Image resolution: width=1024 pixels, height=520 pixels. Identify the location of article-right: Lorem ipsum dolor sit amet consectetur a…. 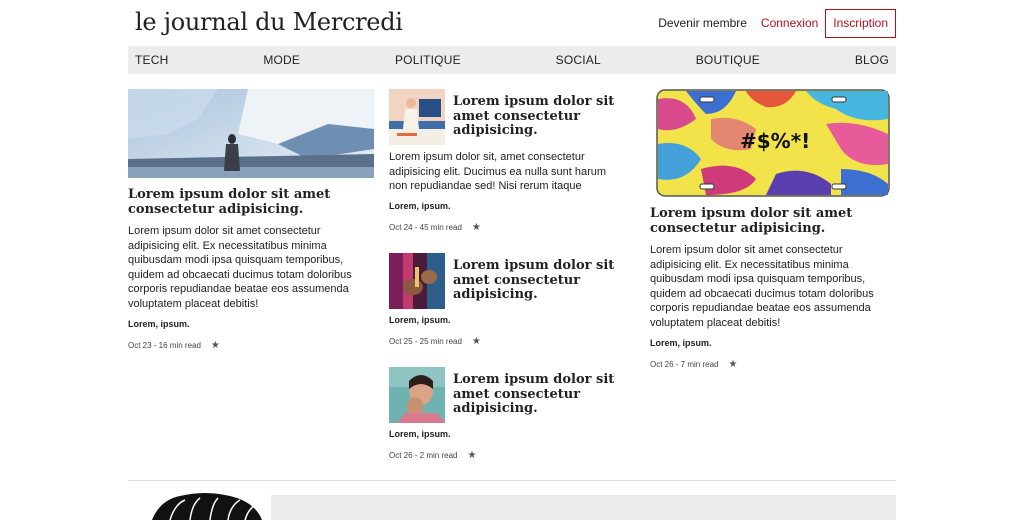
(770, 221).